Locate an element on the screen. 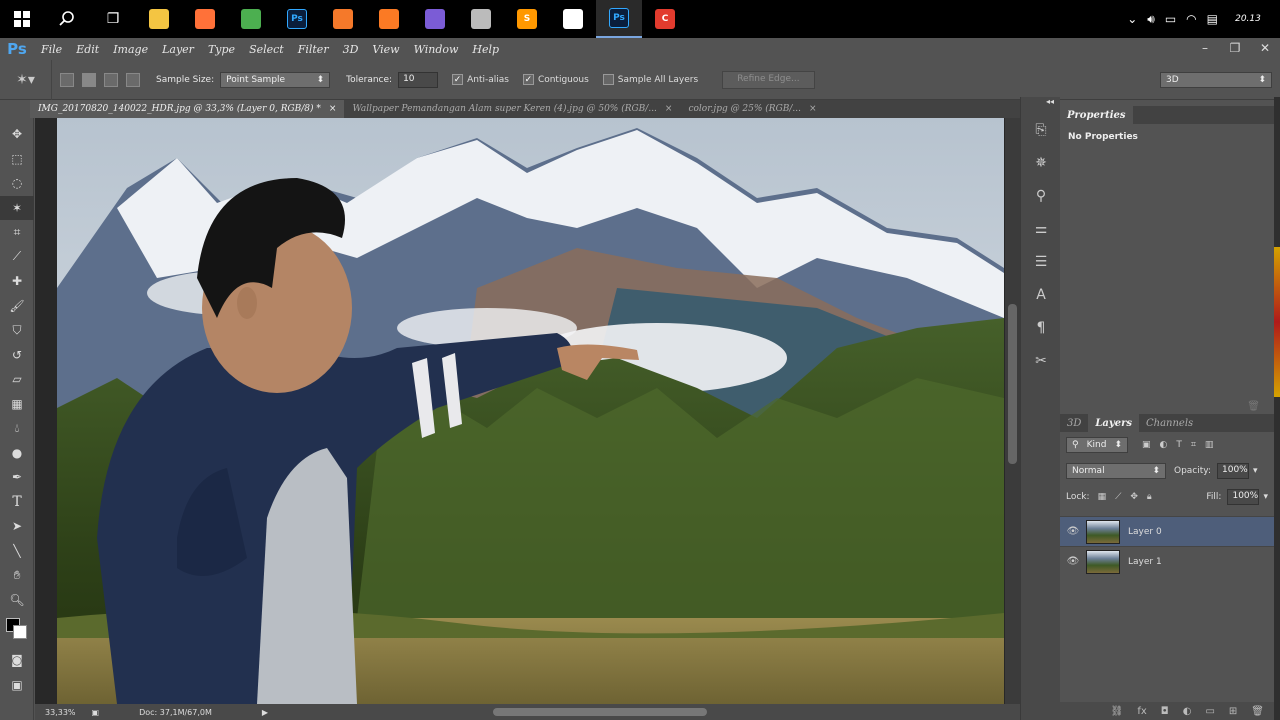 This screenshot has height=720, width=1280. delete-layer-icon: 🗑︎ is located at coordinates (1257, 711).